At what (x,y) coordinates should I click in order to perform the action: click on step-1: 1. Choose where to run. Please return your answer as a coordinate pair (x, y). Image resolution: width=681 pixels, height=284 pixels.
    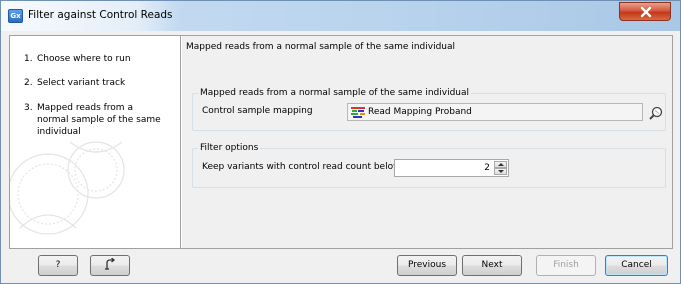
    Looking at the image, I should click on (77, 59).